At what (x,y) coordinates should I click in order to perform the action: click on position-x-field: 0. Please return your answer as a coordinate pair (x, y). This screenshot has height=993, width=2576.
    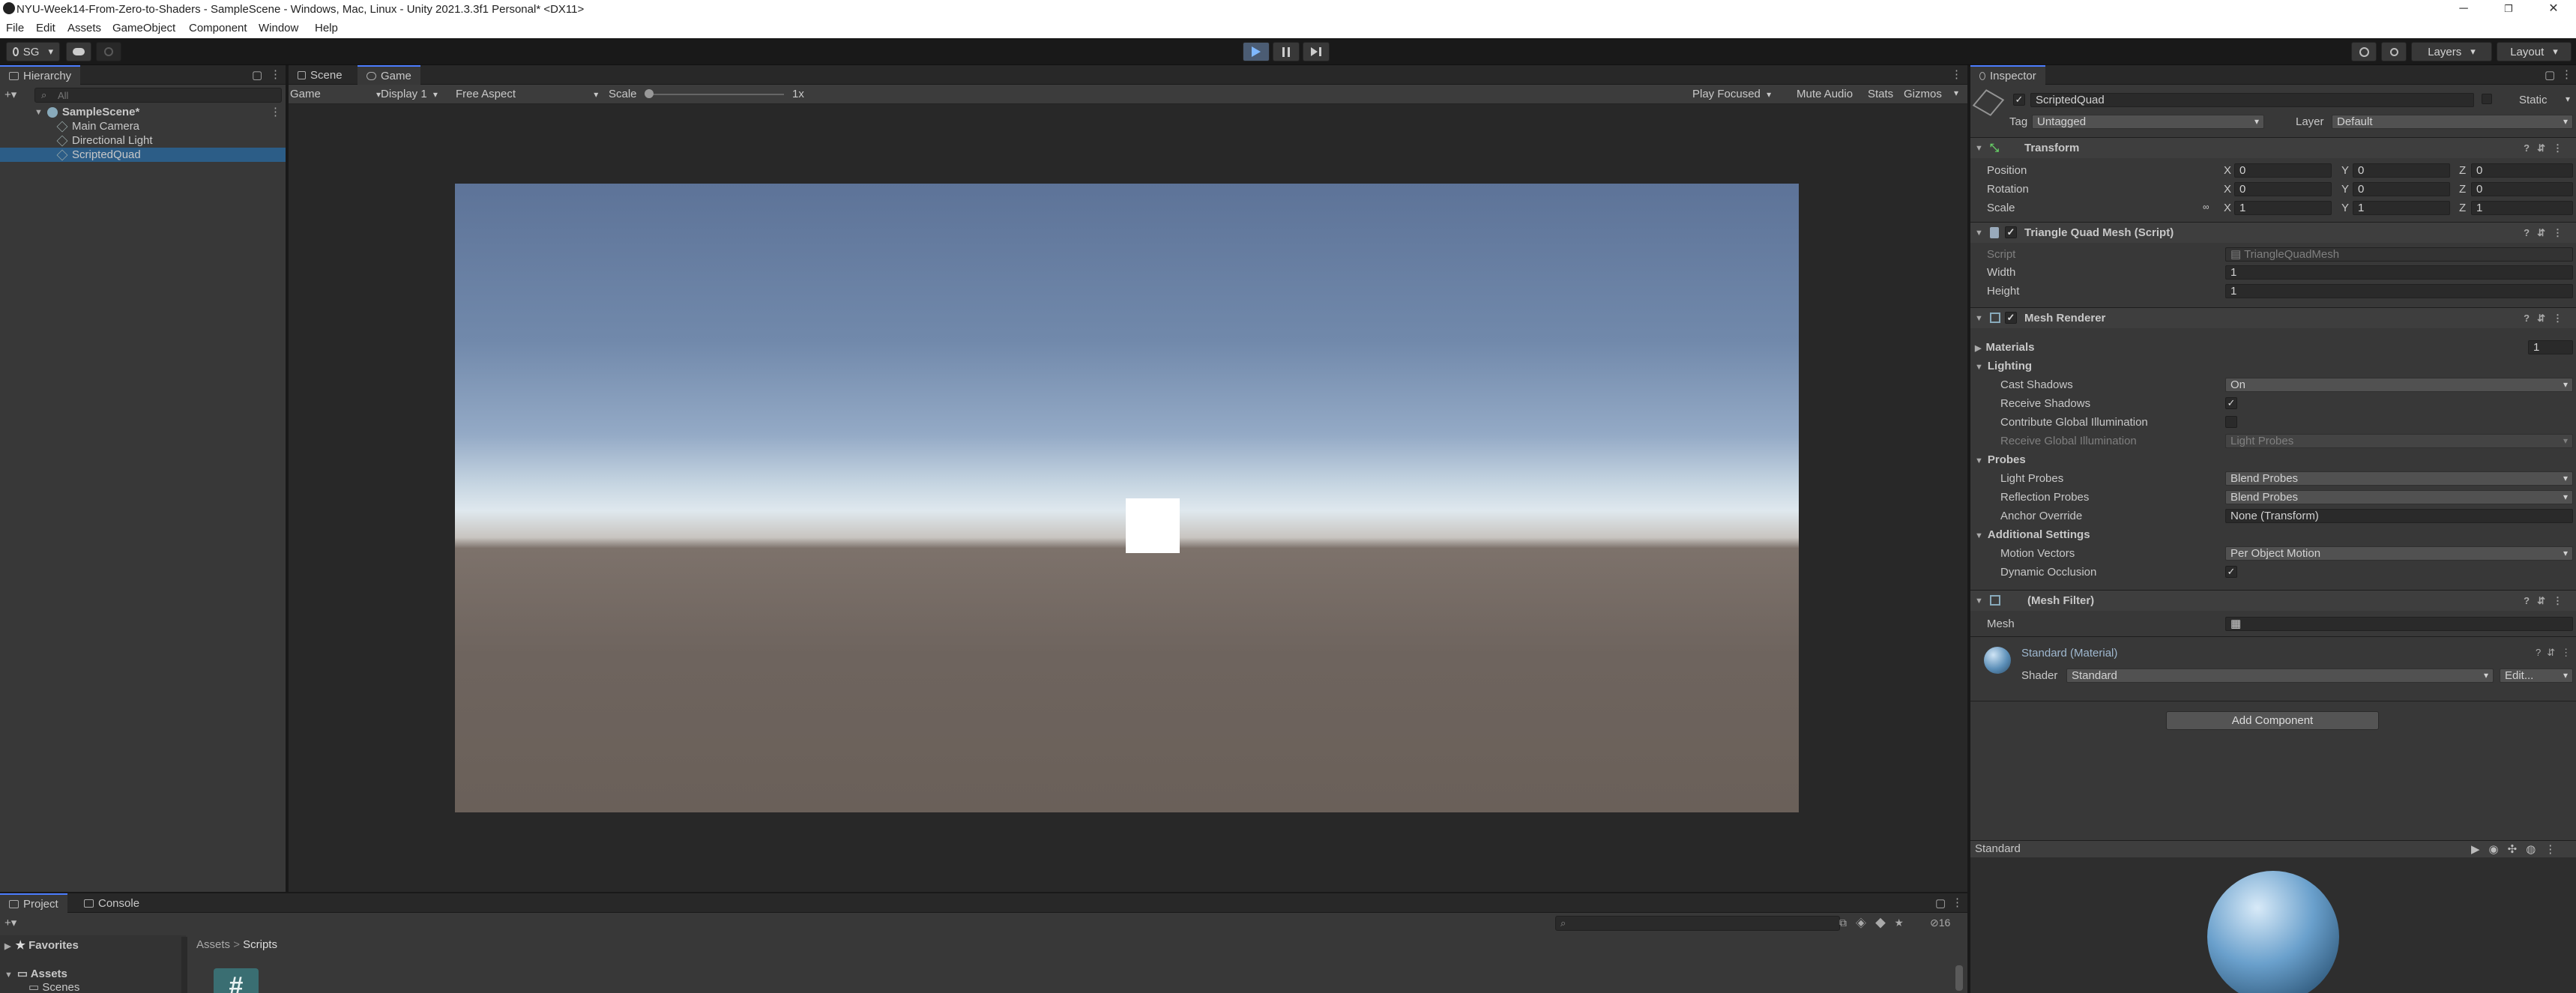
    Looking at the image, I should click on (2283, 170).